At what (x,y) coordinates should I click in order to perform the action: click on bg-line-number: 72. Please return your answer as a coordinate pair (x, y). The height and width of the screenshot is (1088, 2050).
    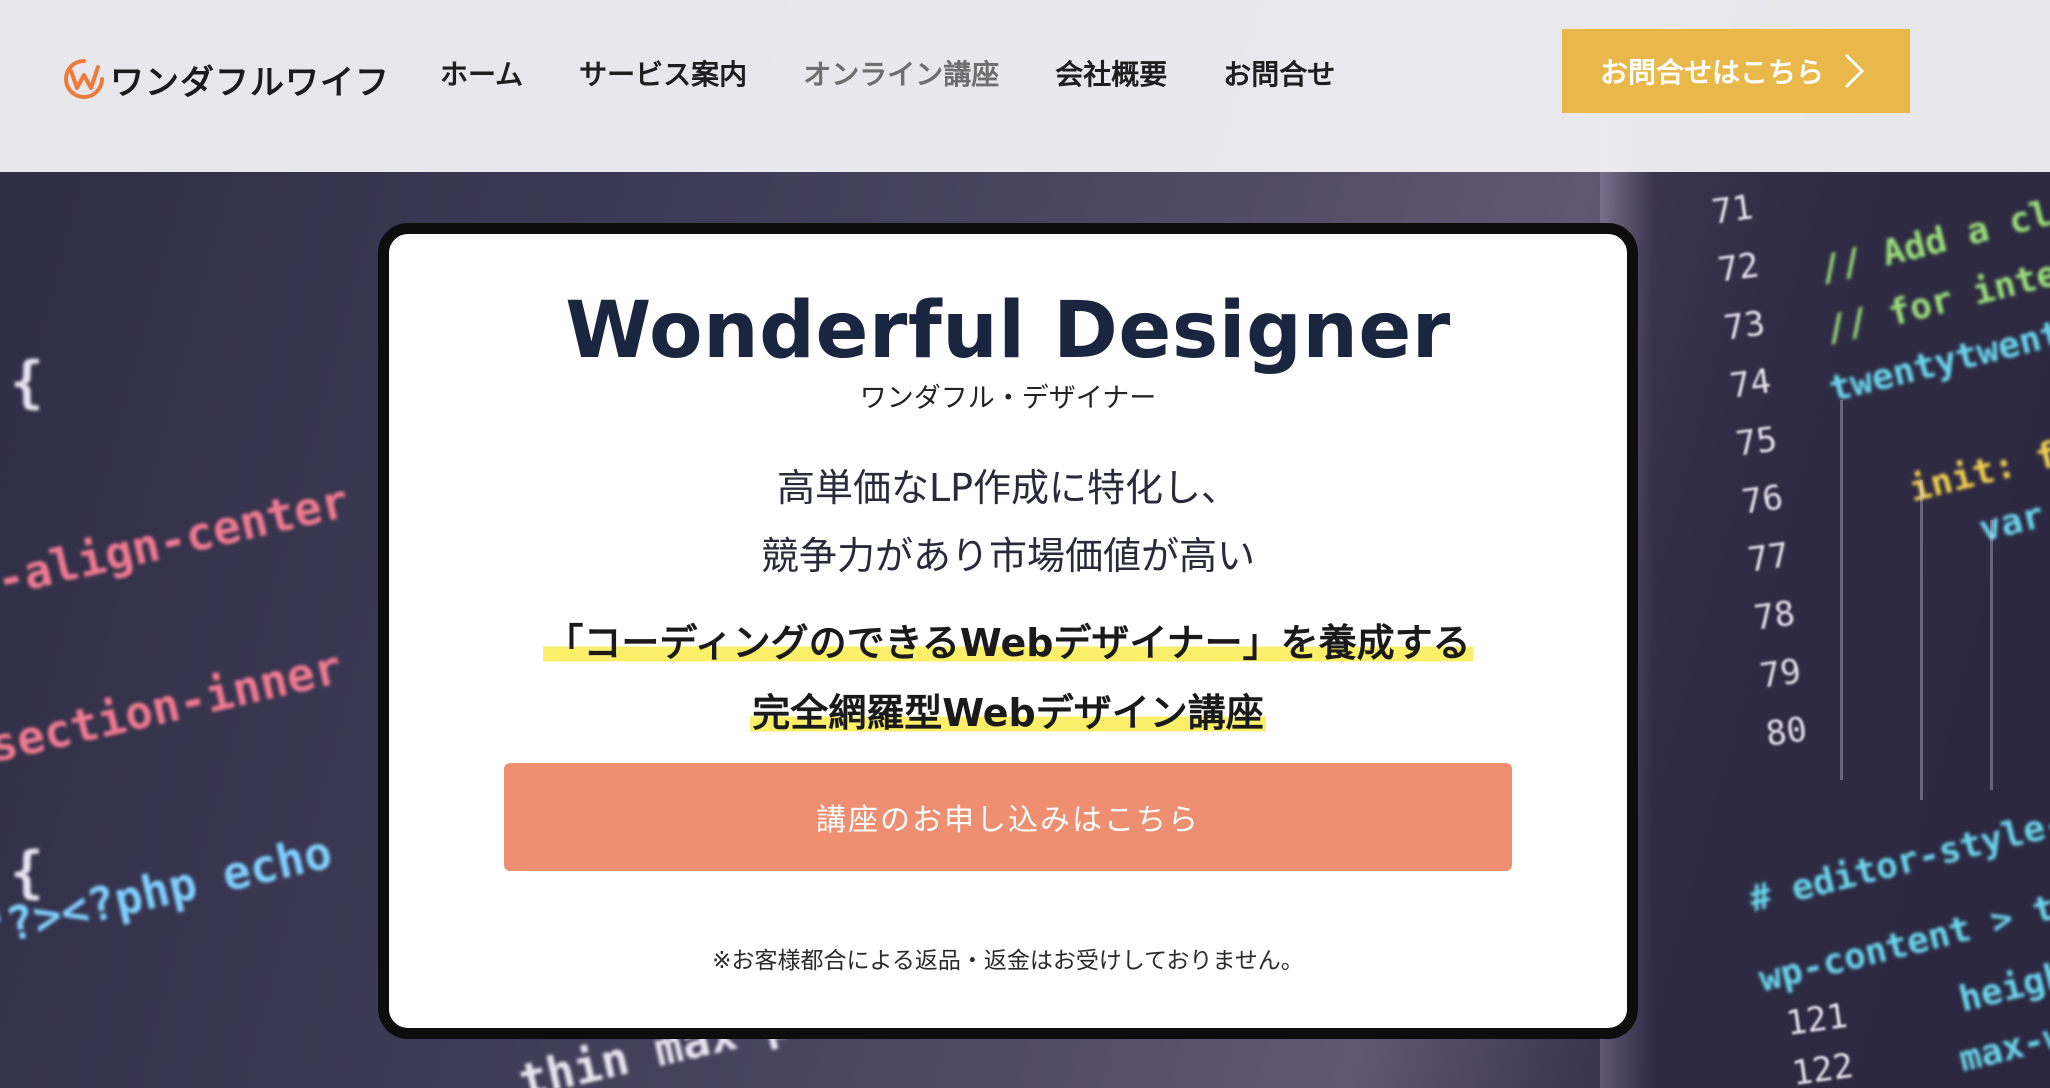
    Looking at the image, I should click on (1738, 268).